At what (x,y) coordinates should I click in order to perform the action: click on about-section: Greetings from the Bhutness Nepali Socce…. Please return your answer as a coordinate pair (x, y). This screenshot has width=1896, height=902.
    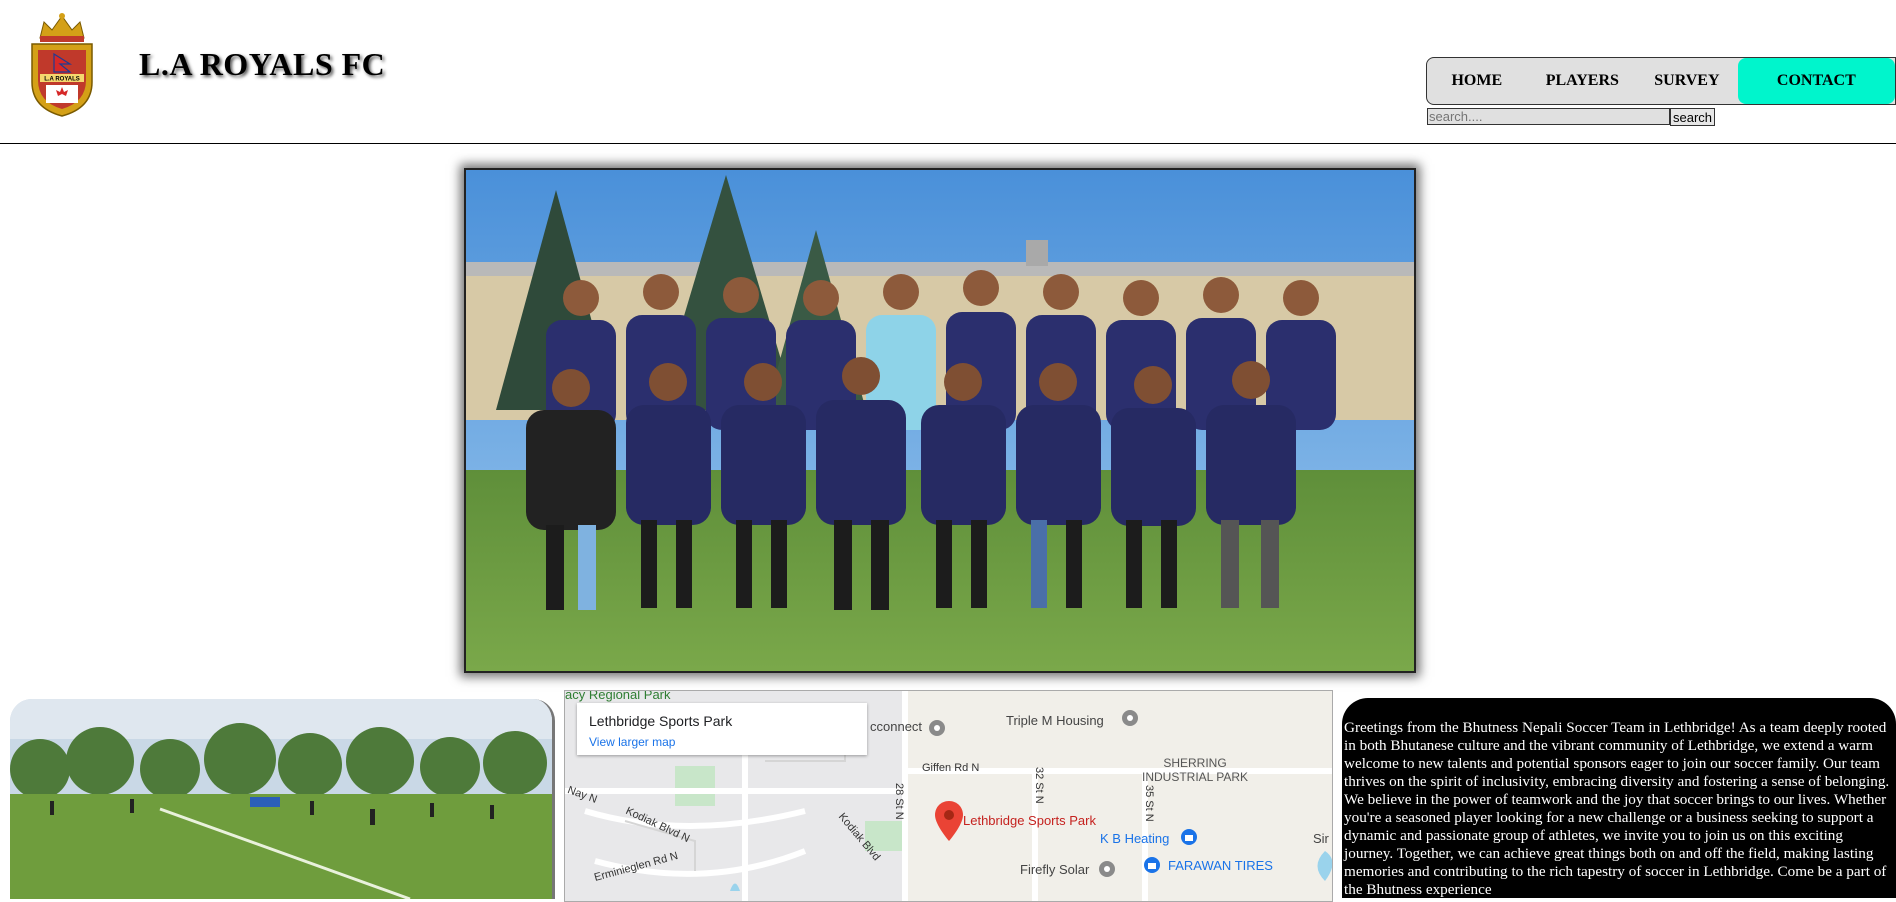
    Looking at the image, I should click on (1619, 798).